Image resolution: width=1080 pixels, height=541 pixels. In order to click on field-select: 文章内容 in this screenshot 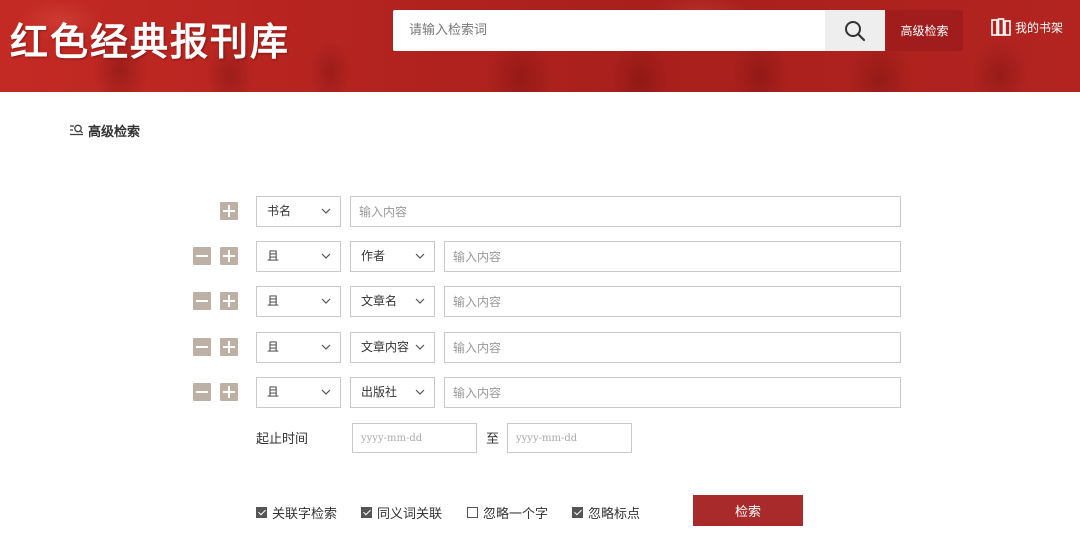, I will do `click(392, 347)`.